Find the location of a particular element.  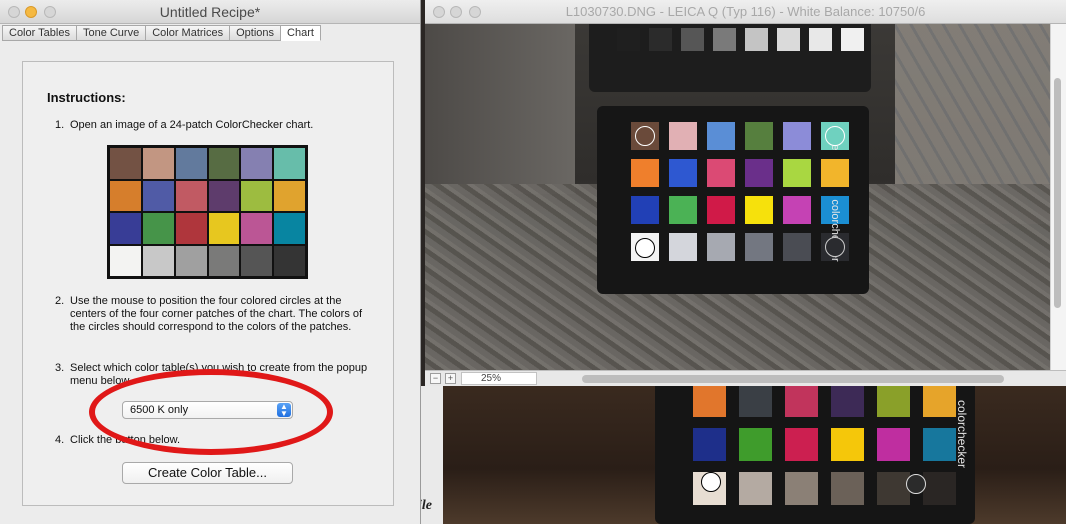

zoom-level-value: 25% is located at coordinates (491, 378).